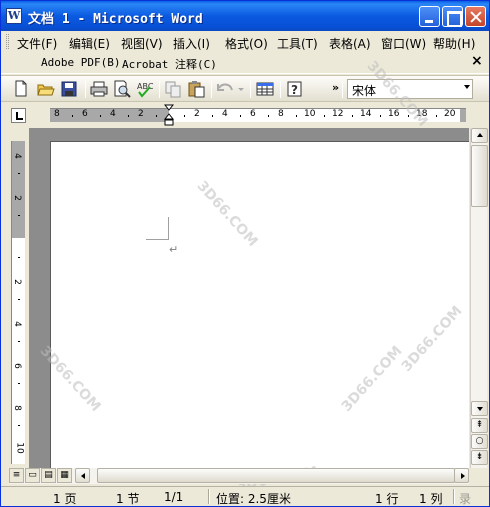 The height and width of the screenshot is (507, 490). I want to click on copy-icon, so click(174, 89).